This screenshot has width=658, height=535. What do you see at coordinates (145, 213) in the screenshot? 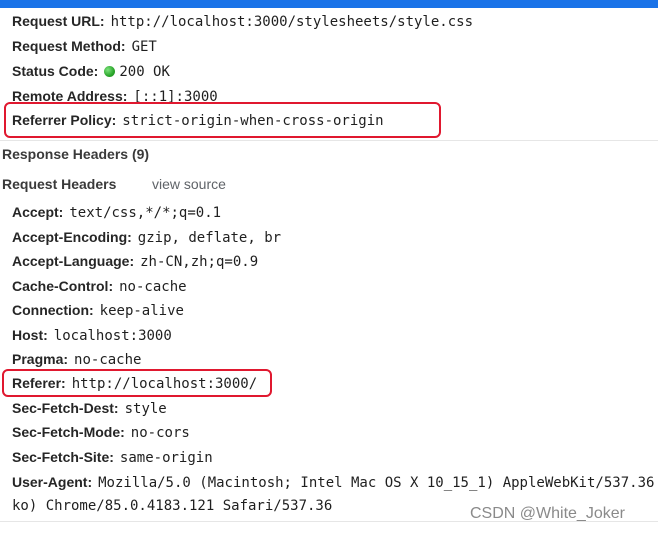
I see `accept-value: text/css,*/*;q=0.1` at bounding box center [145, 213].